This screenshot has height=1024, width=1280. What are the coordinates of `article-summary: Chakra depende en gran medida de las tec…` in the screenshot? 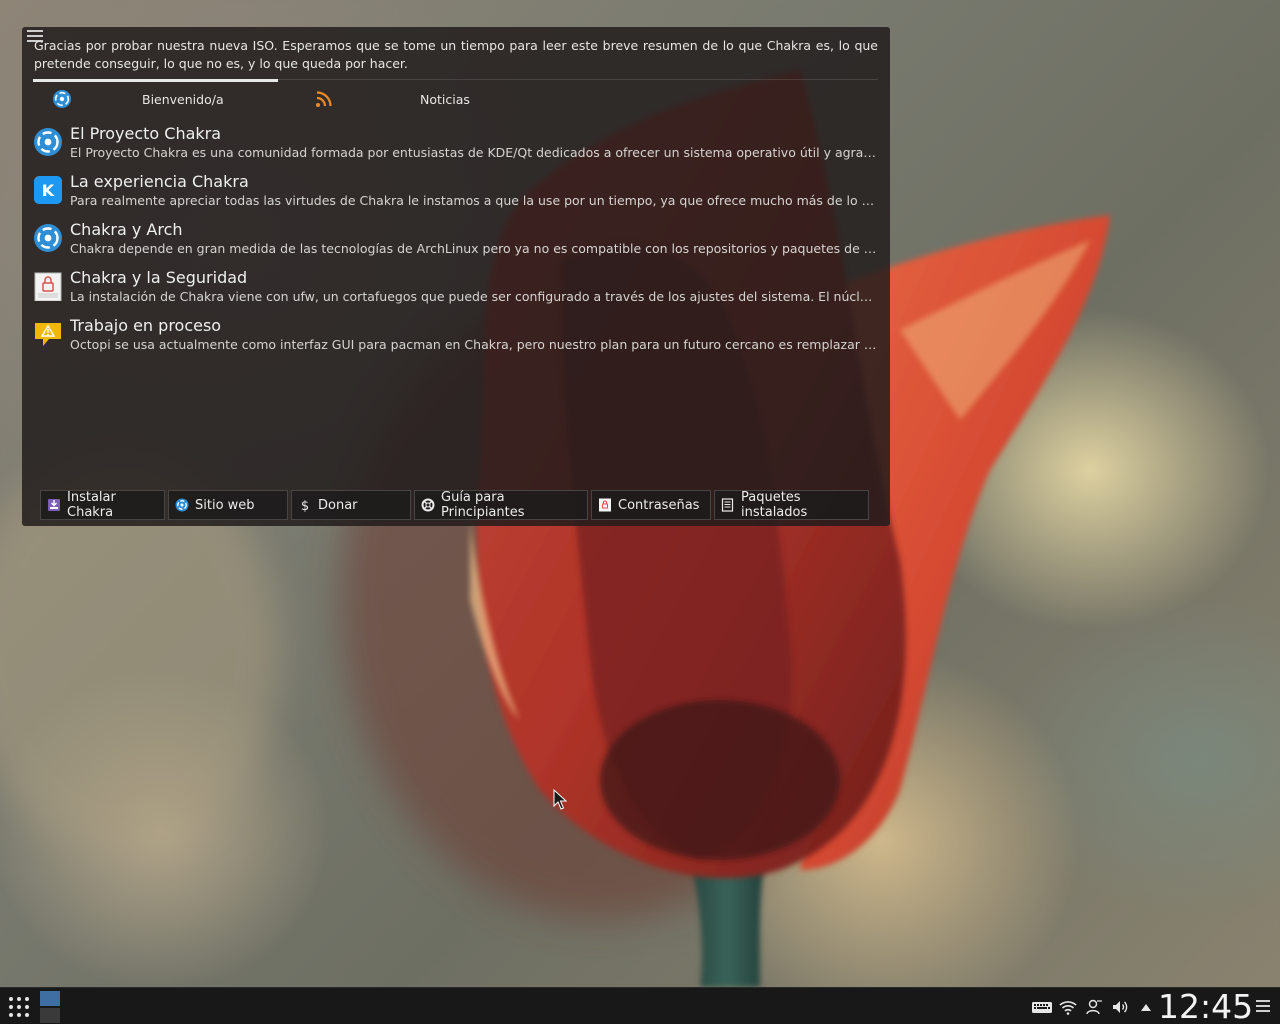 It's located at (474, 248).